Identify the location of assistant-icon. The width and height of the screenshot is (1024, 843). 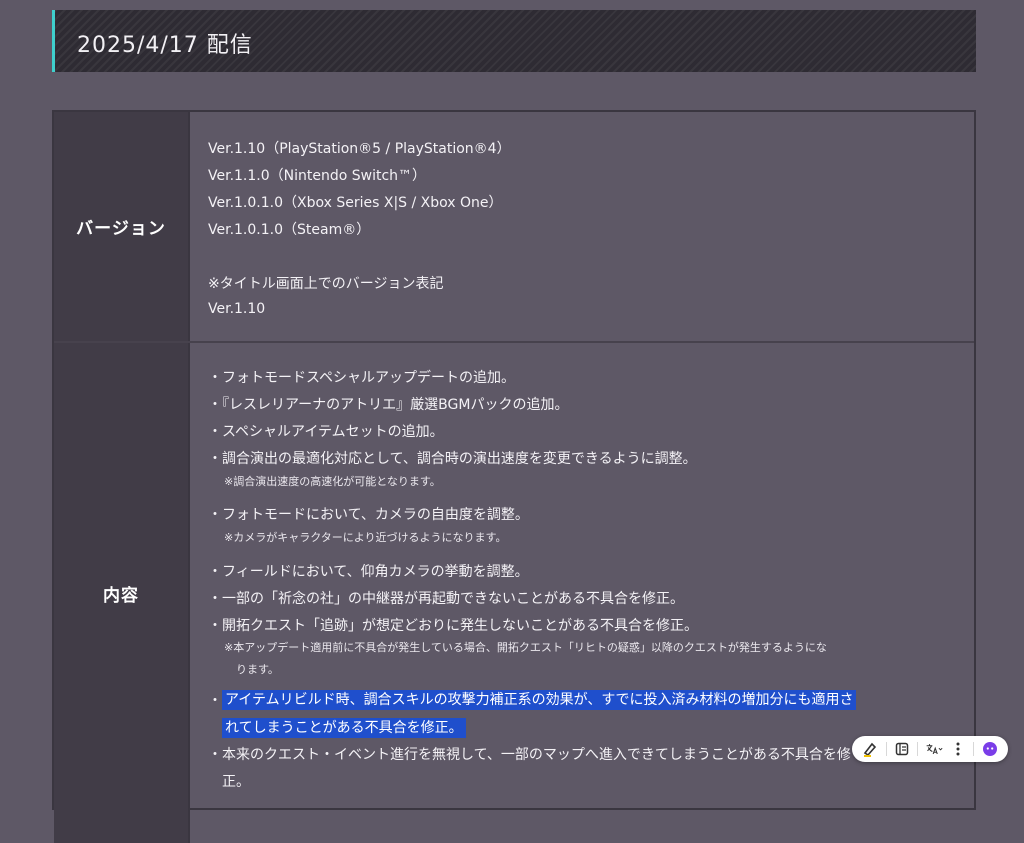
(990, 749).